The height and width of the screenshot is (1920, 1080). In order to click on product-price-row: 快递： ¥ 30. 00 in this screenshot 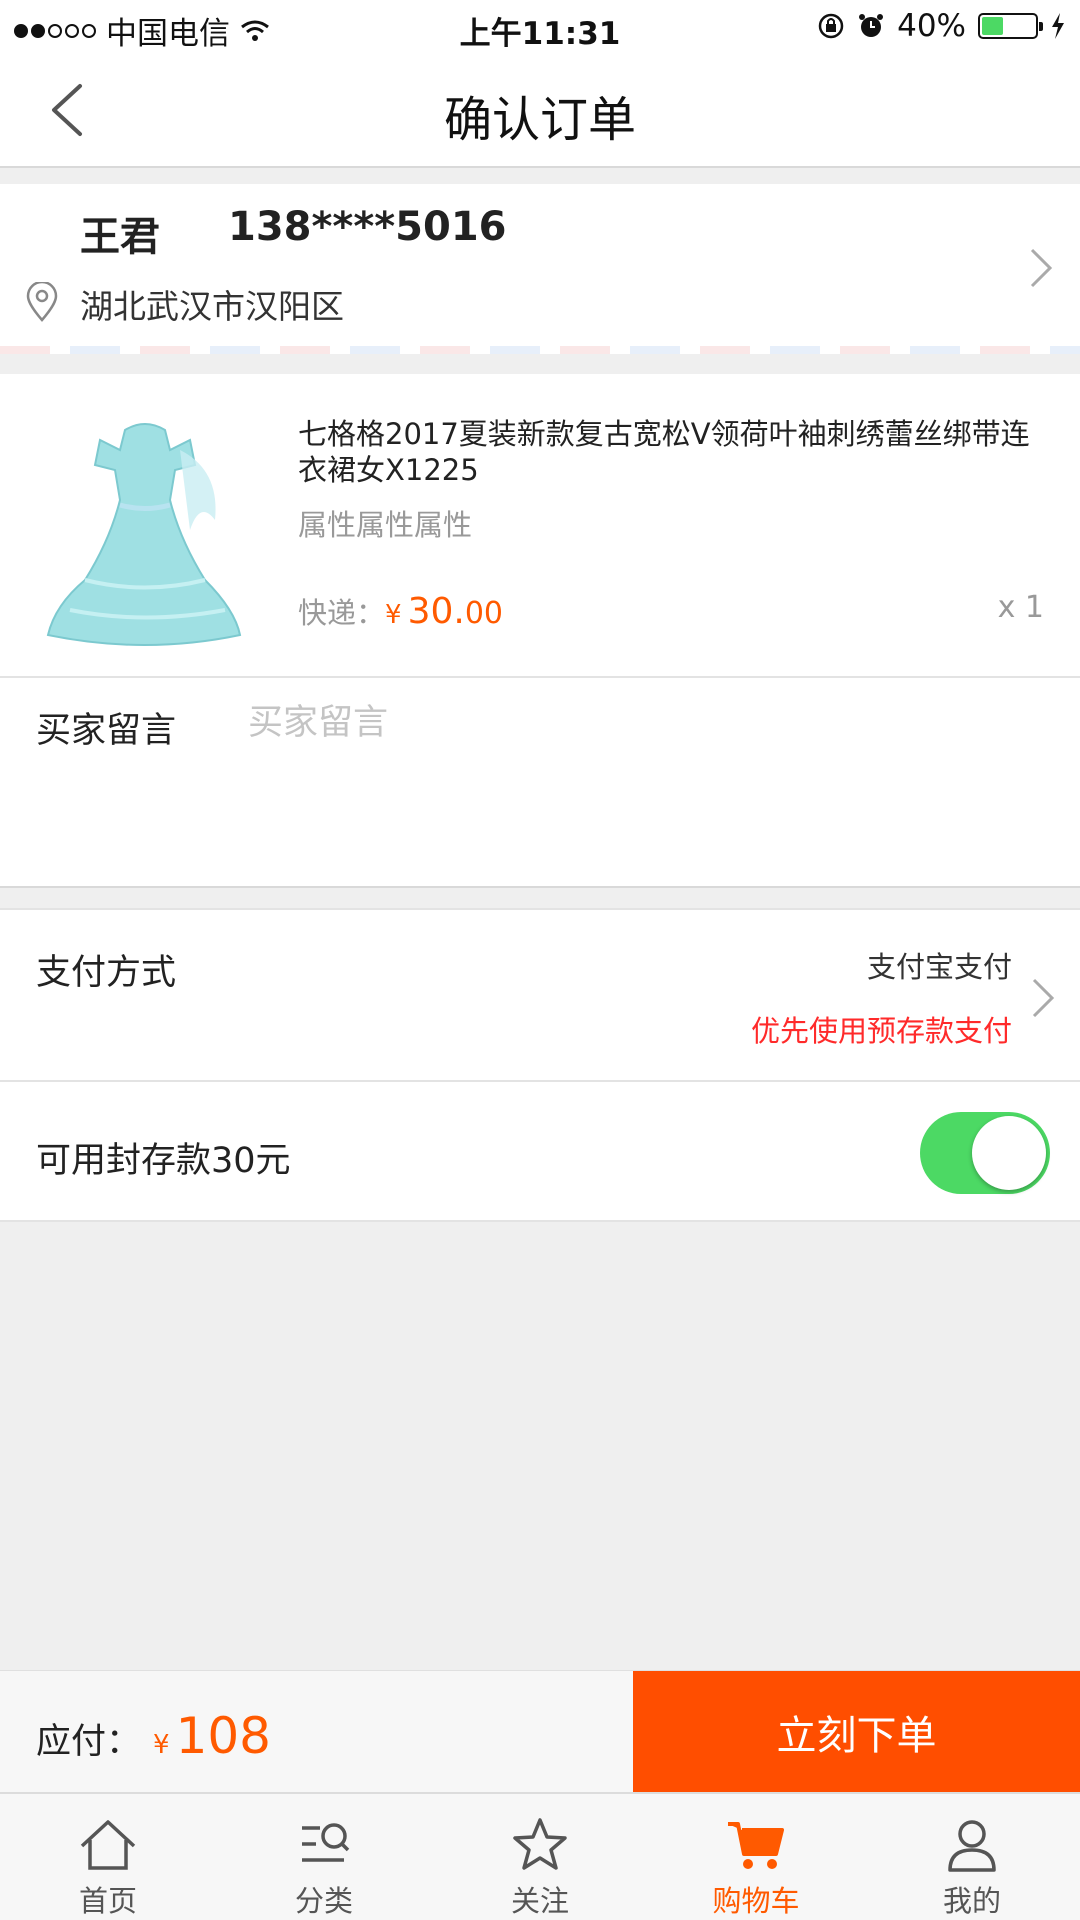, I will do `click(400, 611)`.